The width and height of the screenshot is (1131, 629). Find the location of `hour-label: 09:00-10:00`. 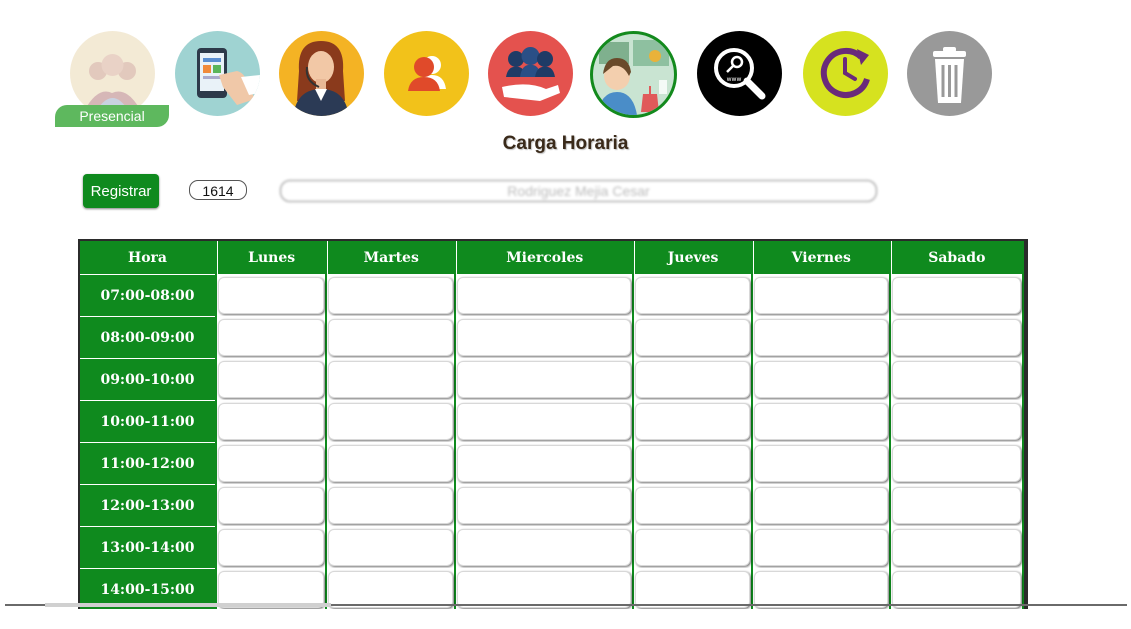

hour-label: 09:00-10:00 is located at coordinates (147, 379).